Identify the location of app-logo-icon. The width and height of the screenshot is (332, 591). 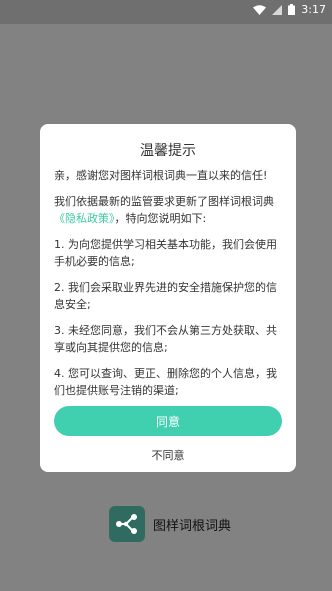
(127, 524).